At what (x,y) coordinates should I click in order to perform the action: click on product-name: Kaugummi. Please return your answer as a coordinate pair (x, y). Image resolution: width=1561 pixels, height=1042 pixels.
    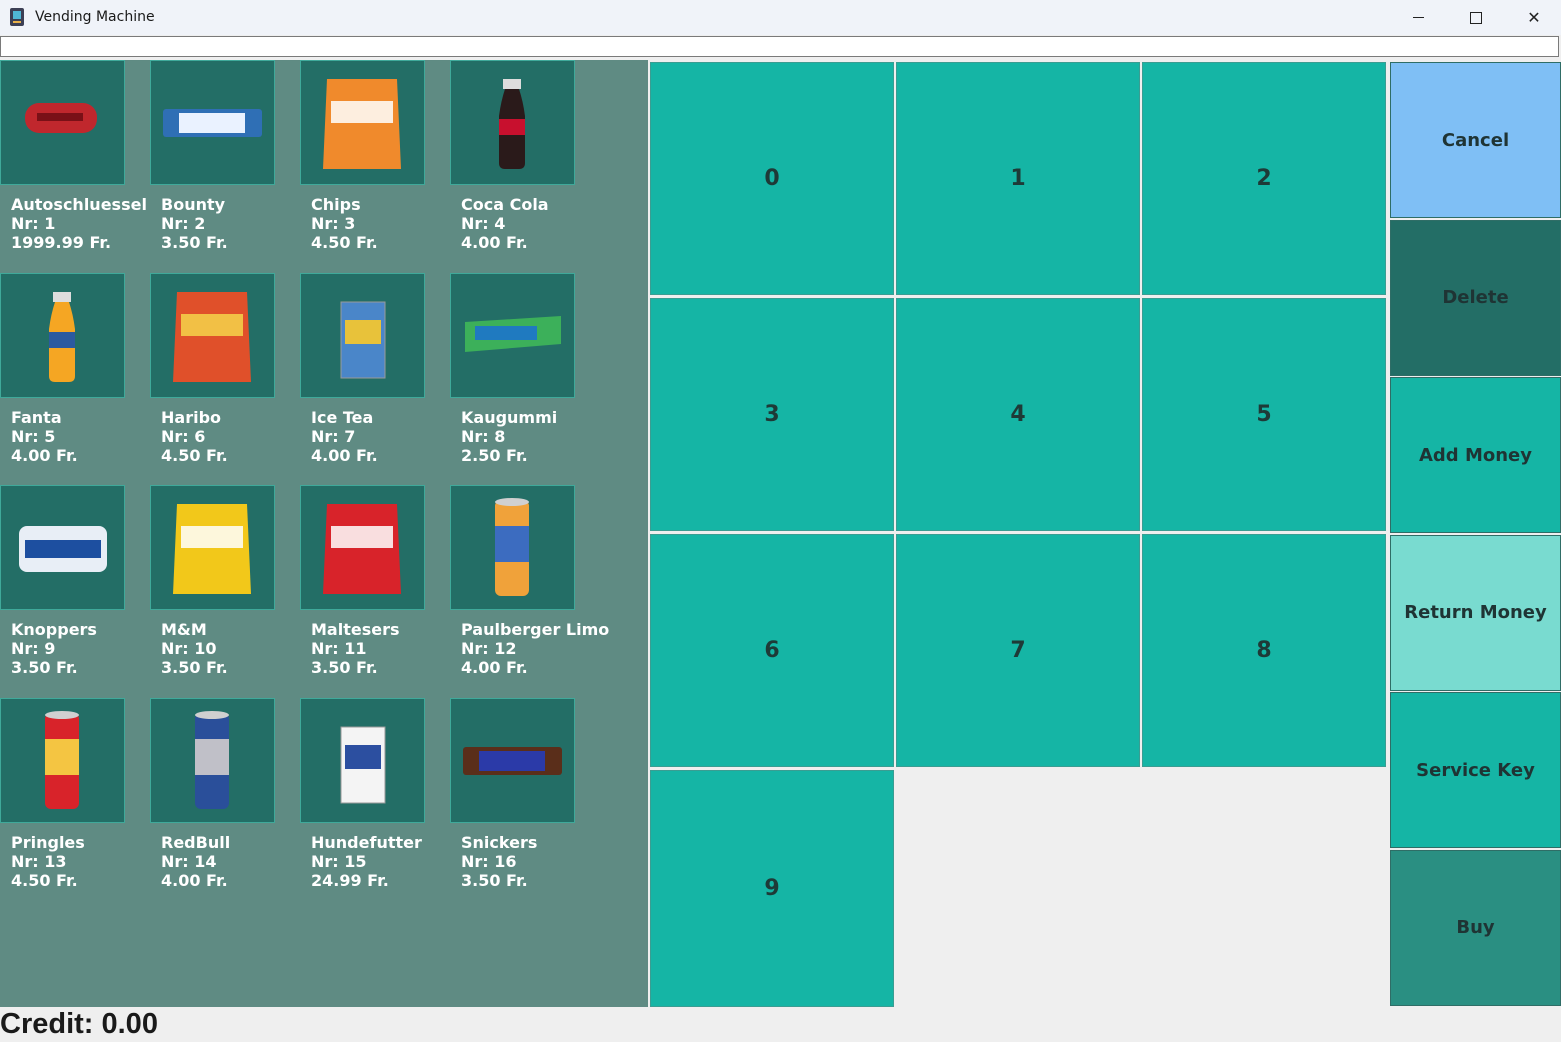
    Looking at the image, I should click on (509, 417).